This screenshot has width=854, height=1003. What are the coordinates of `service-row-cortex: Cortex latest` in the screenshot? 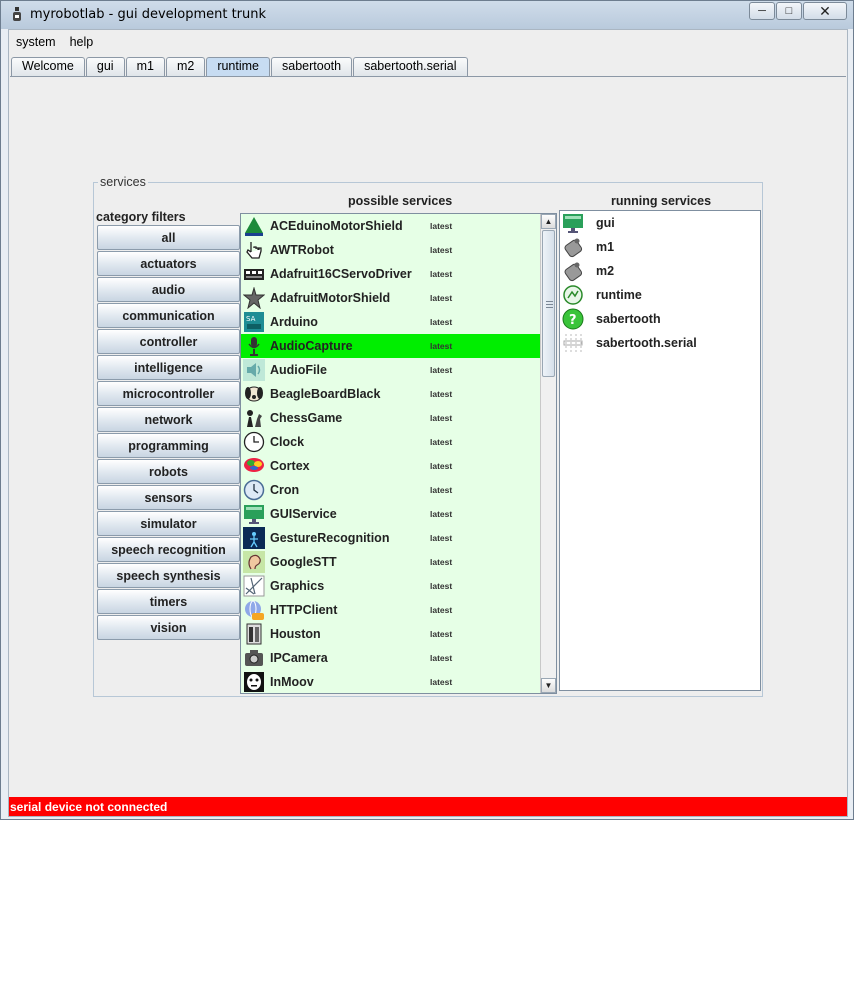 It's located at (391, 466).